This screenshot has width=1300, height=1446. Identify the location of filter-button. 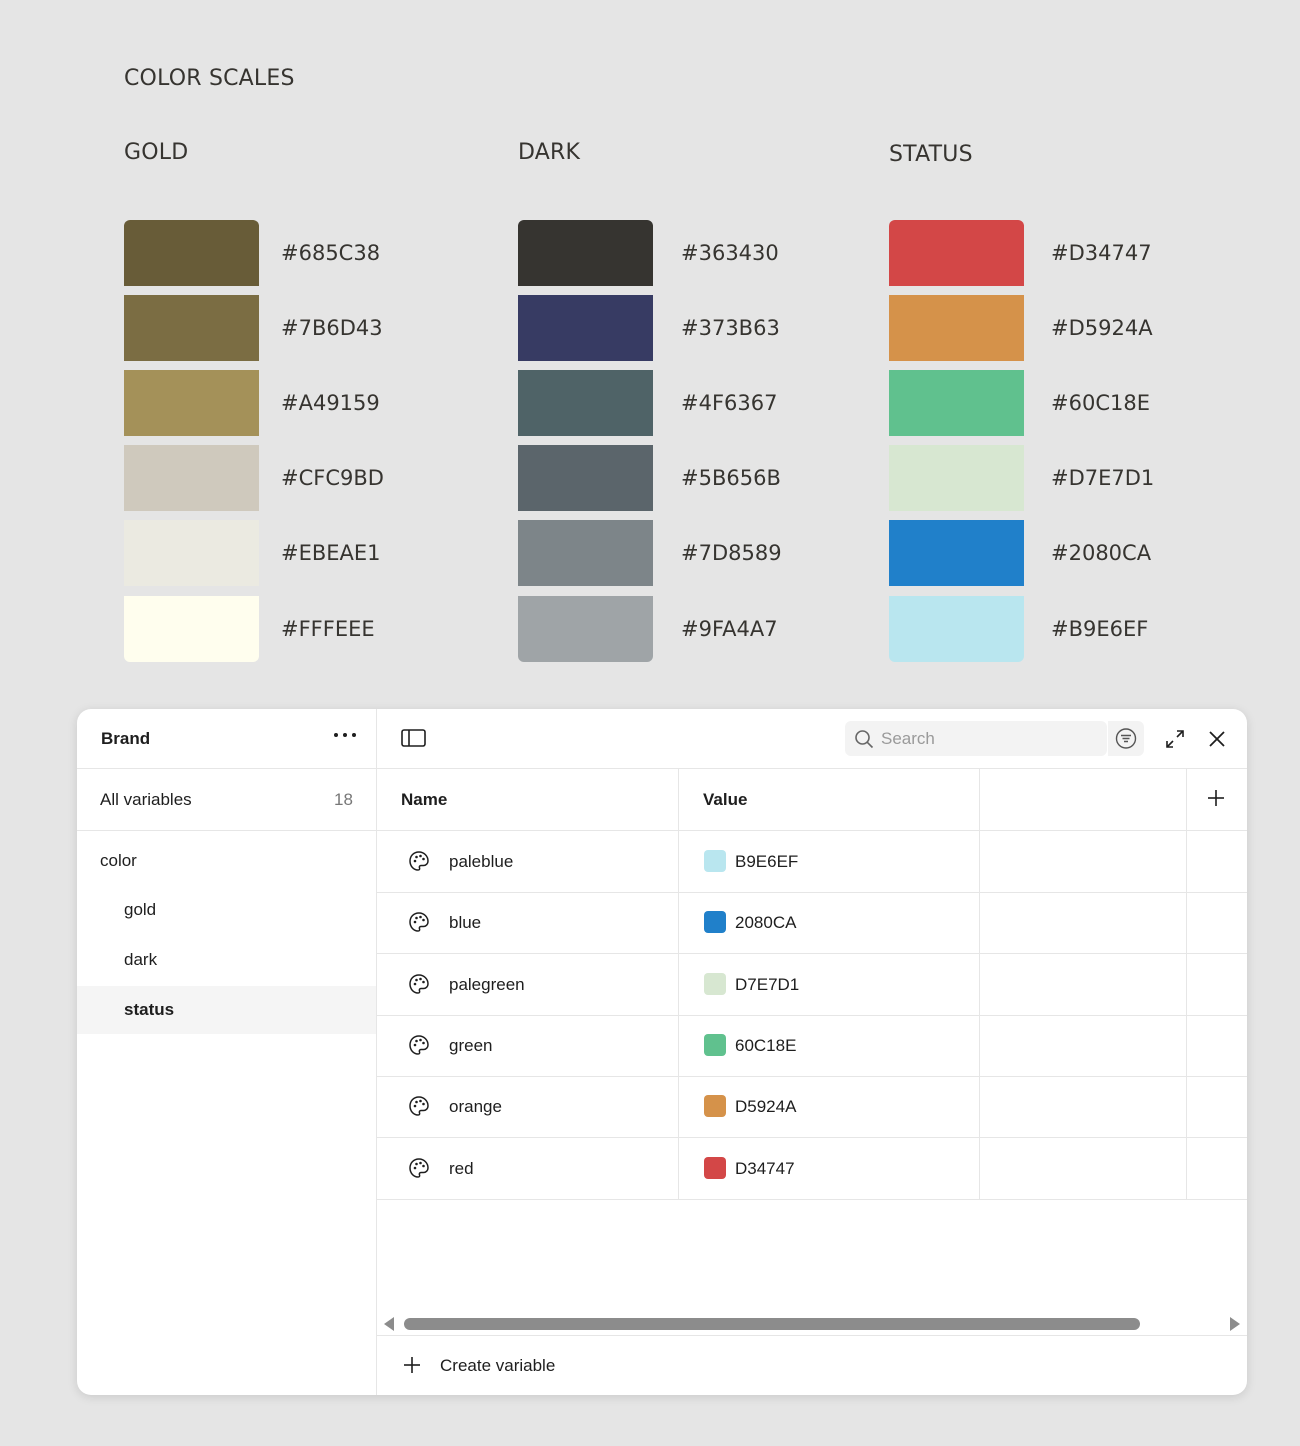
(1126, 738).